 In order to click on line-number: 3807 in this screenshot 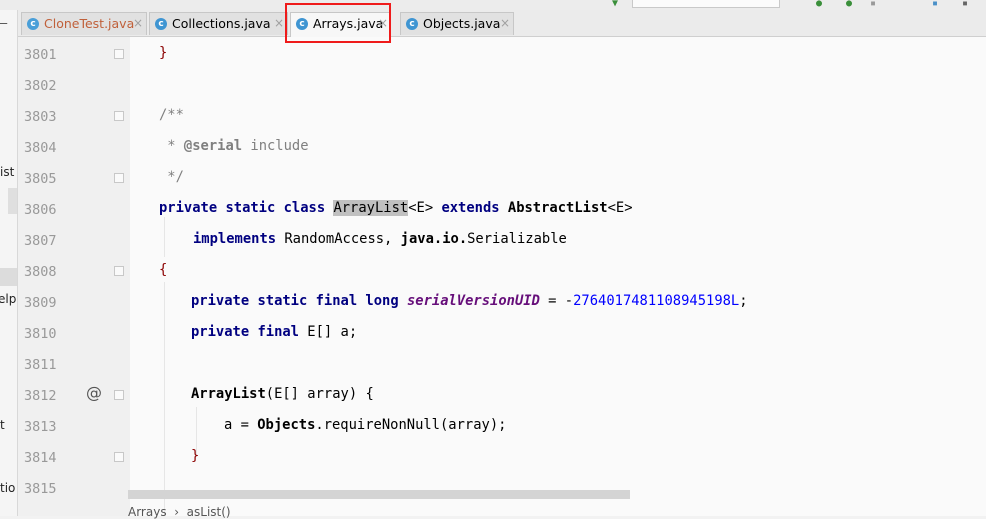, I will do `click(40, 241)`.